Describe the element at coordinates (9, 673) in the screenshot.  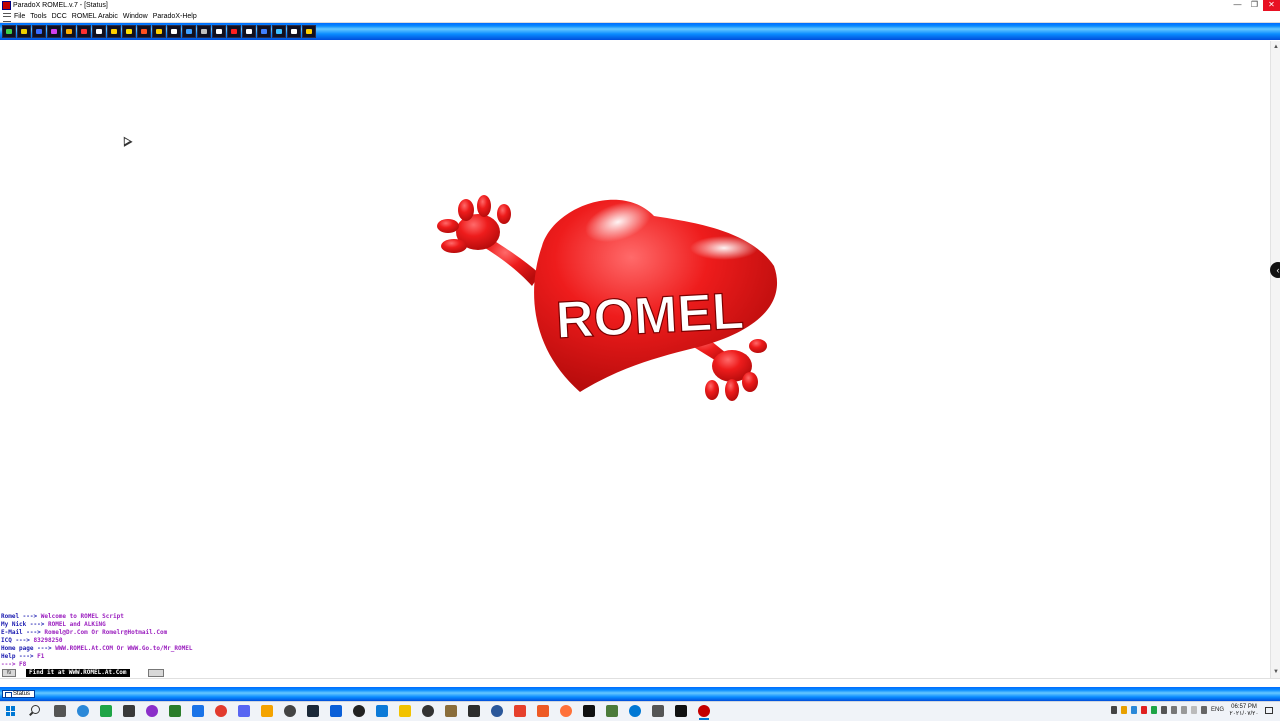
I see `input-left-icon: \\\` at that location.